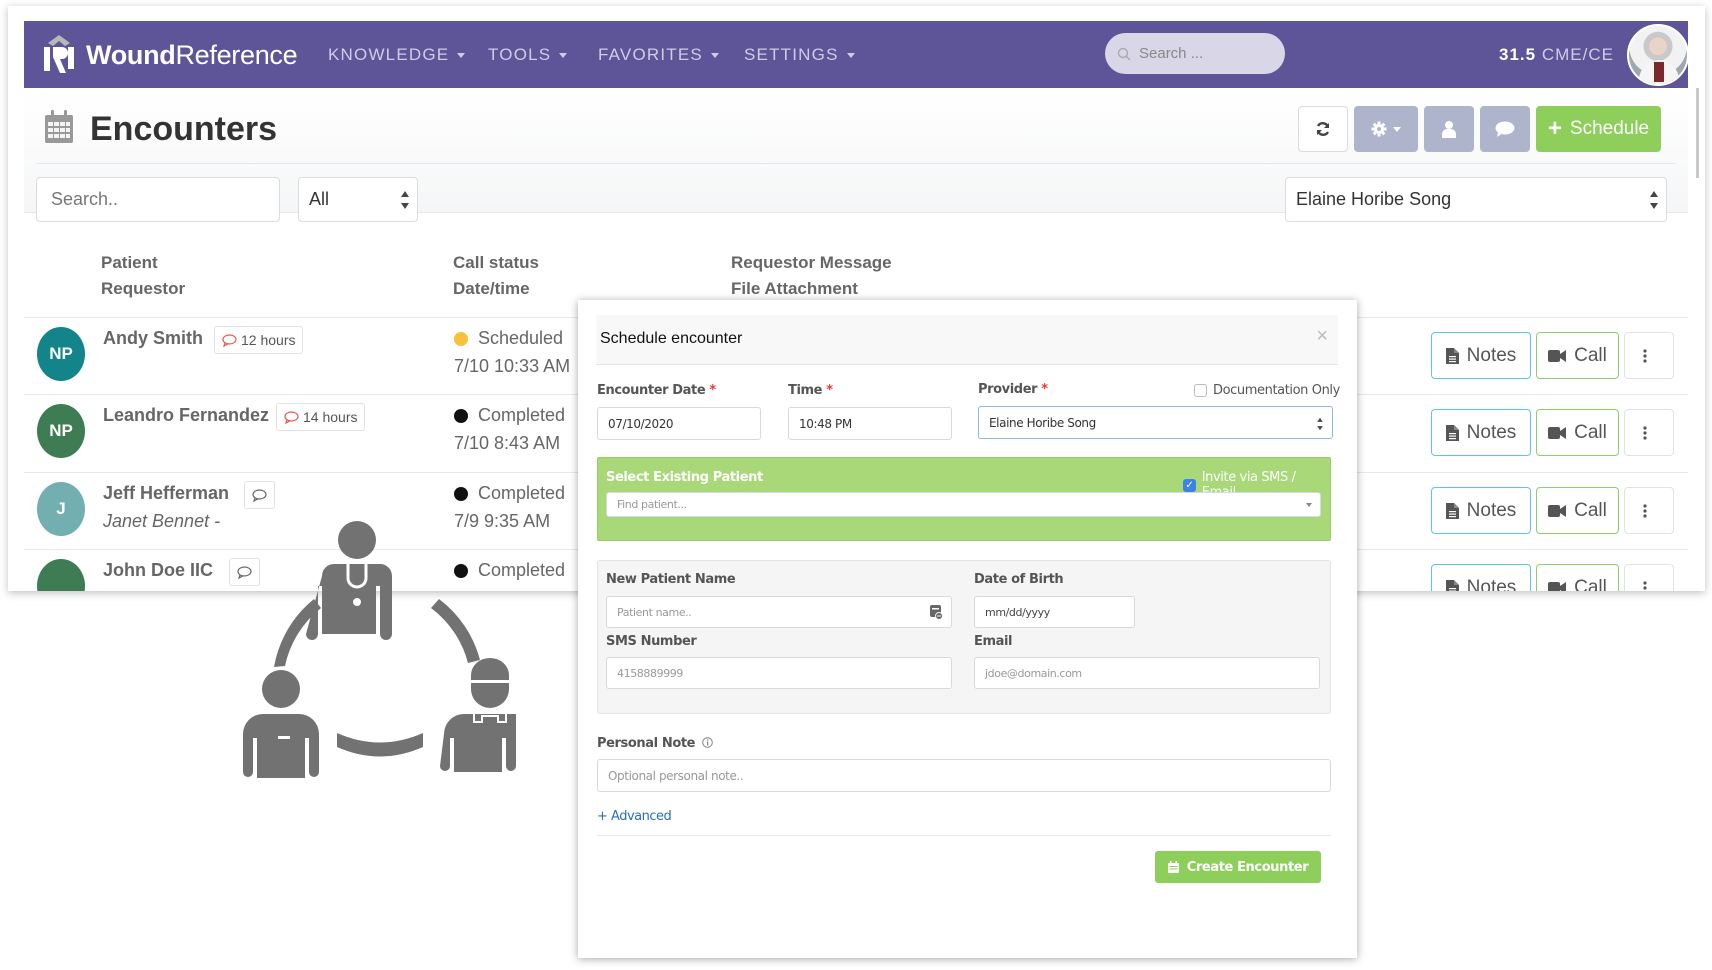 This screenshot has width=1712, height=970. Describe the element at coordinates (259, 340) in the screenshot. I see `message-badge: 12 hours` at that location.